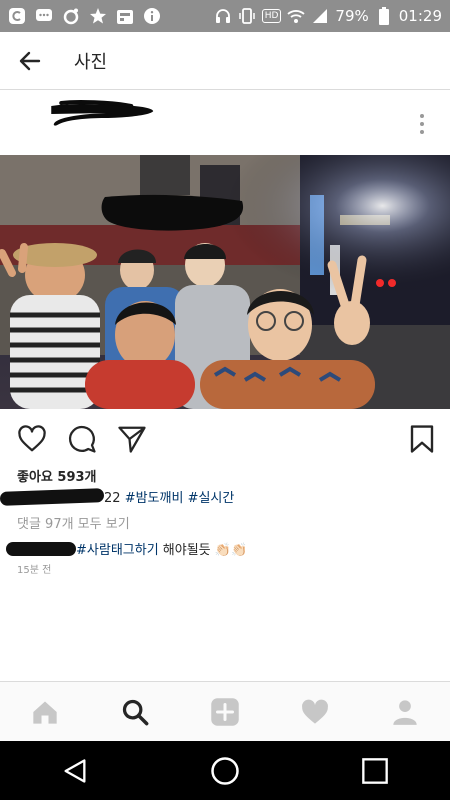 This screenshot has height=800, width=450. I want to click on share-button, so click(132, 439).